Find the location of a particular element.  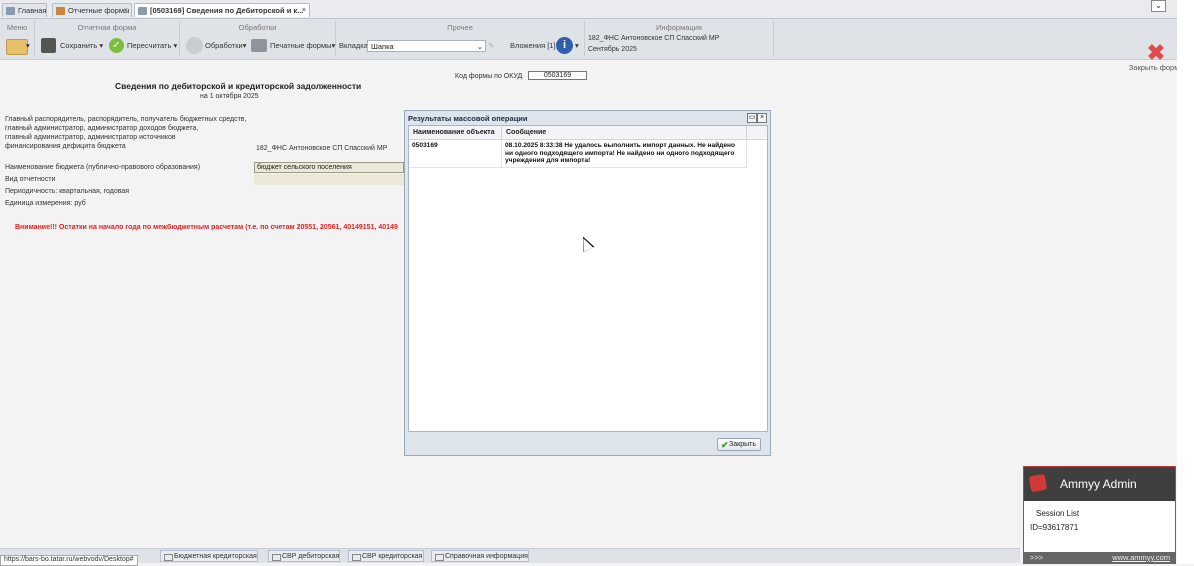

info-icon: i is located at coordinates (564, 45).